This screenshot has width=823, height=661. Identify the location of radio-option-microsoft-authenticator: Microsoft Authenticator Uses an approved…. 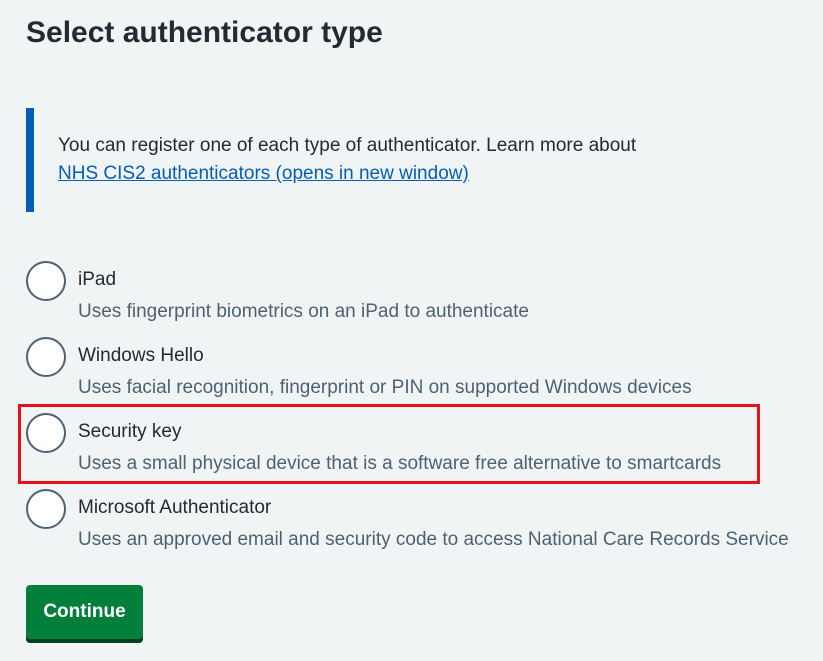
(421, 527).